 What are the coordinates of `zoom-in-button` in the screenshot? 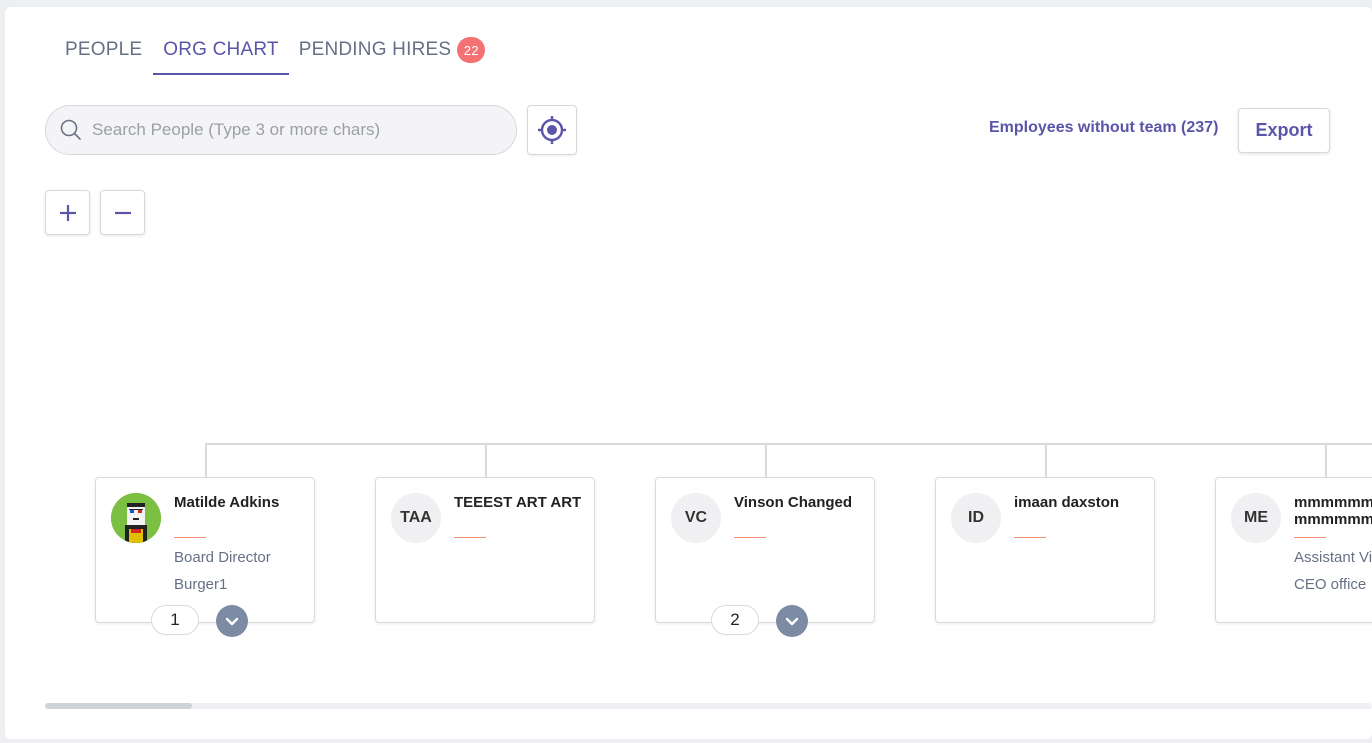 It's located at (67, 212).